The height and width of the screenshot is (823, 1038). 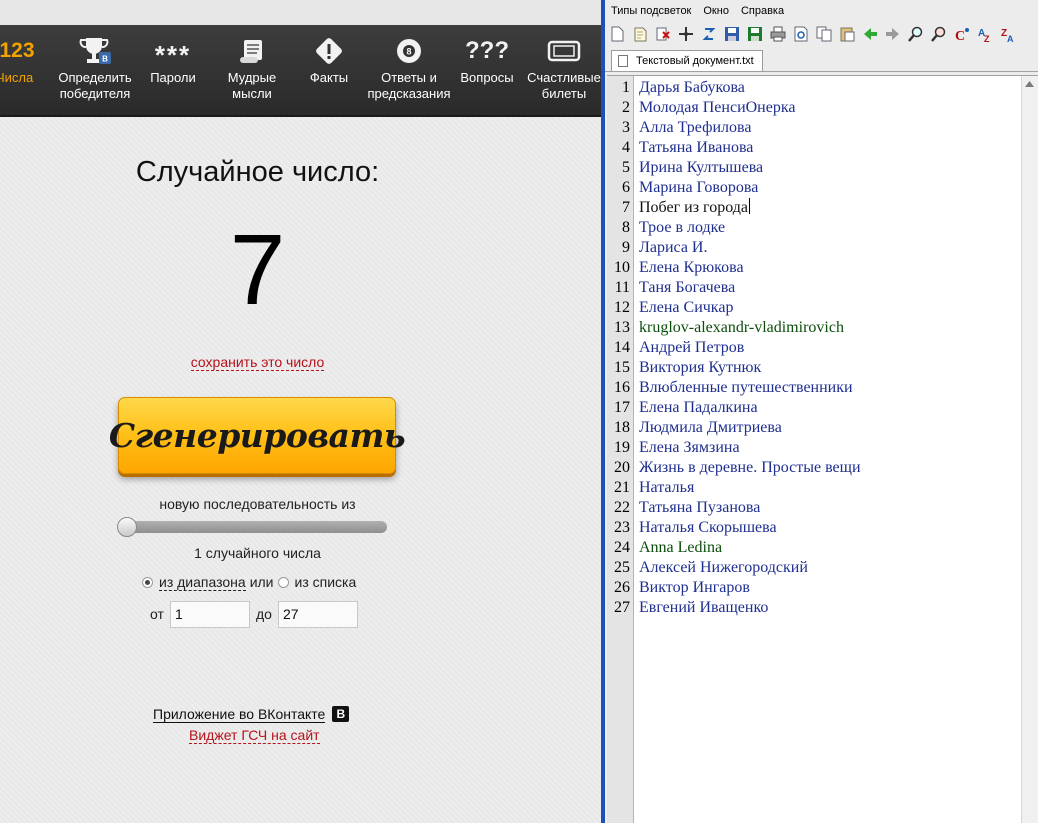 What do you see at coordinates (709, 34) in the screenshot?
I see `refresh-icon` at bounding box center [709, 34].